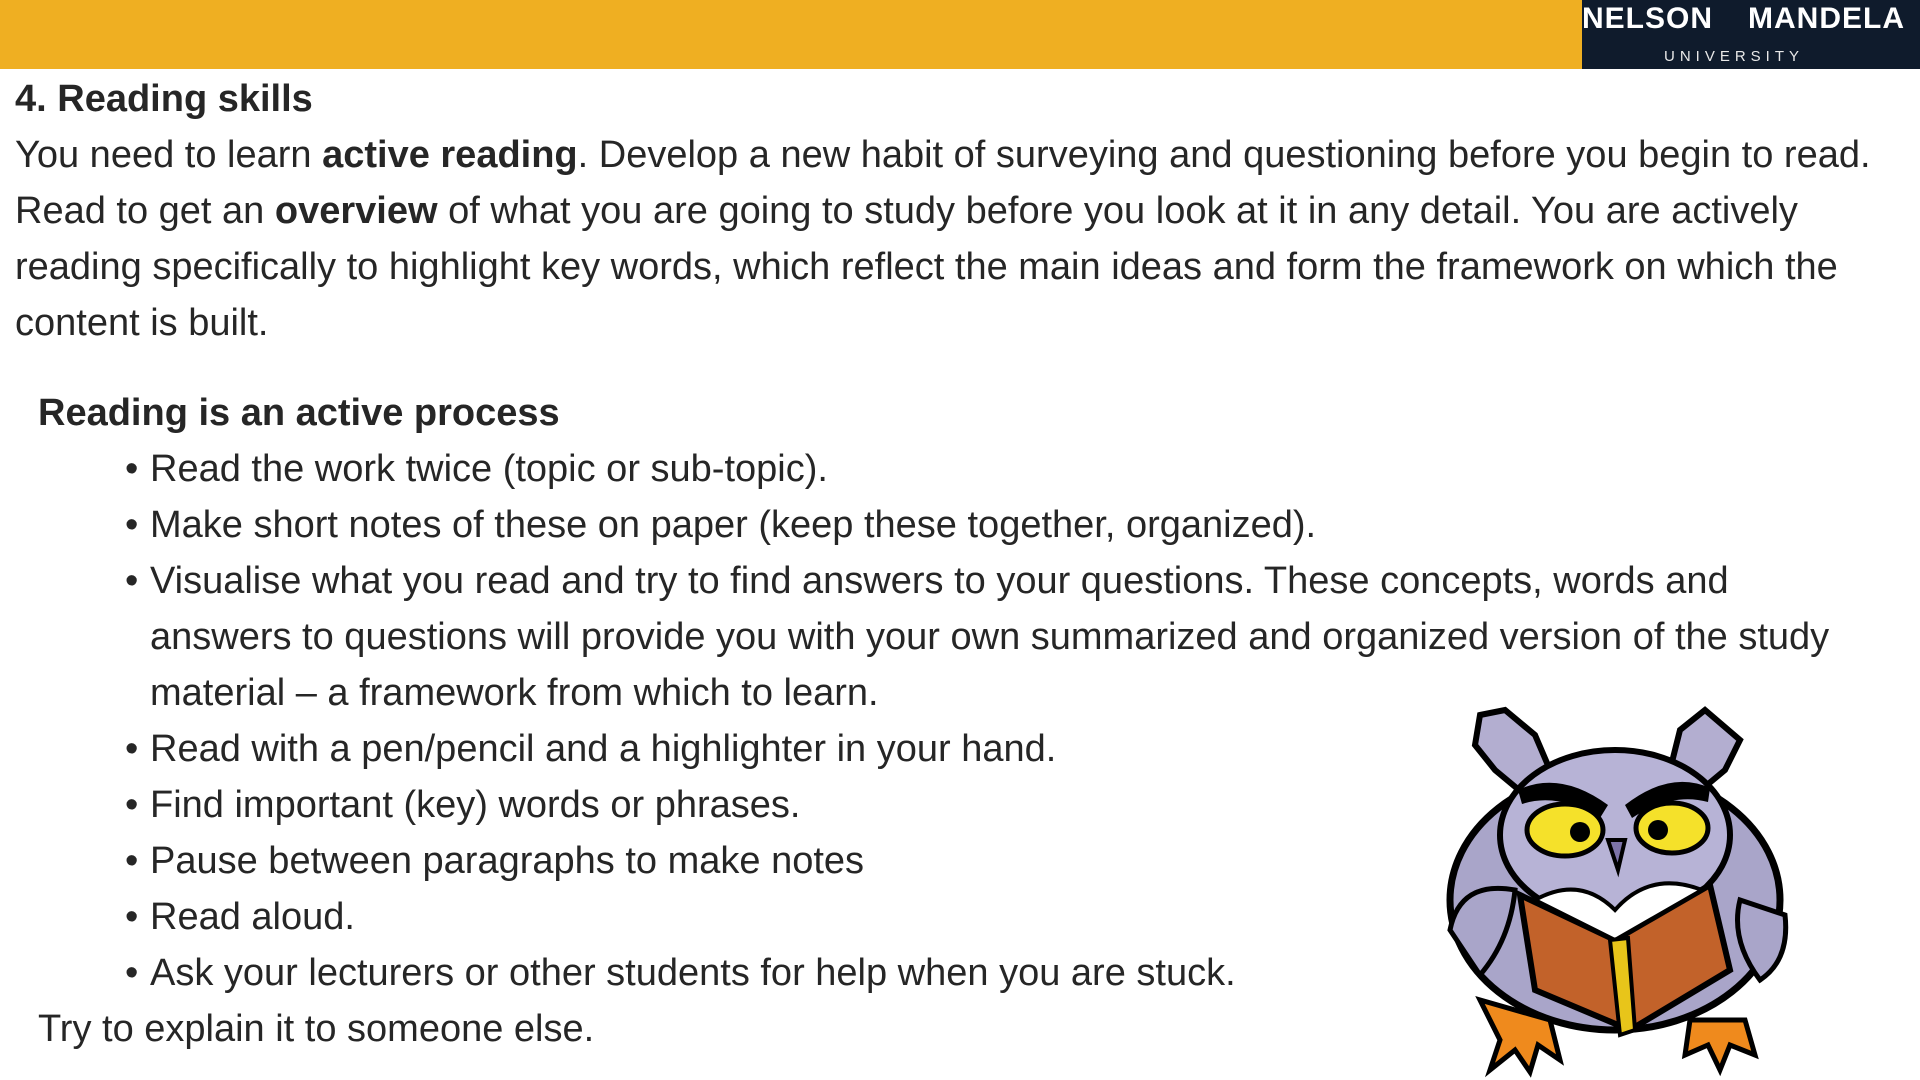  I want to click on intro-bold-overview: overview, so click(356, 211).